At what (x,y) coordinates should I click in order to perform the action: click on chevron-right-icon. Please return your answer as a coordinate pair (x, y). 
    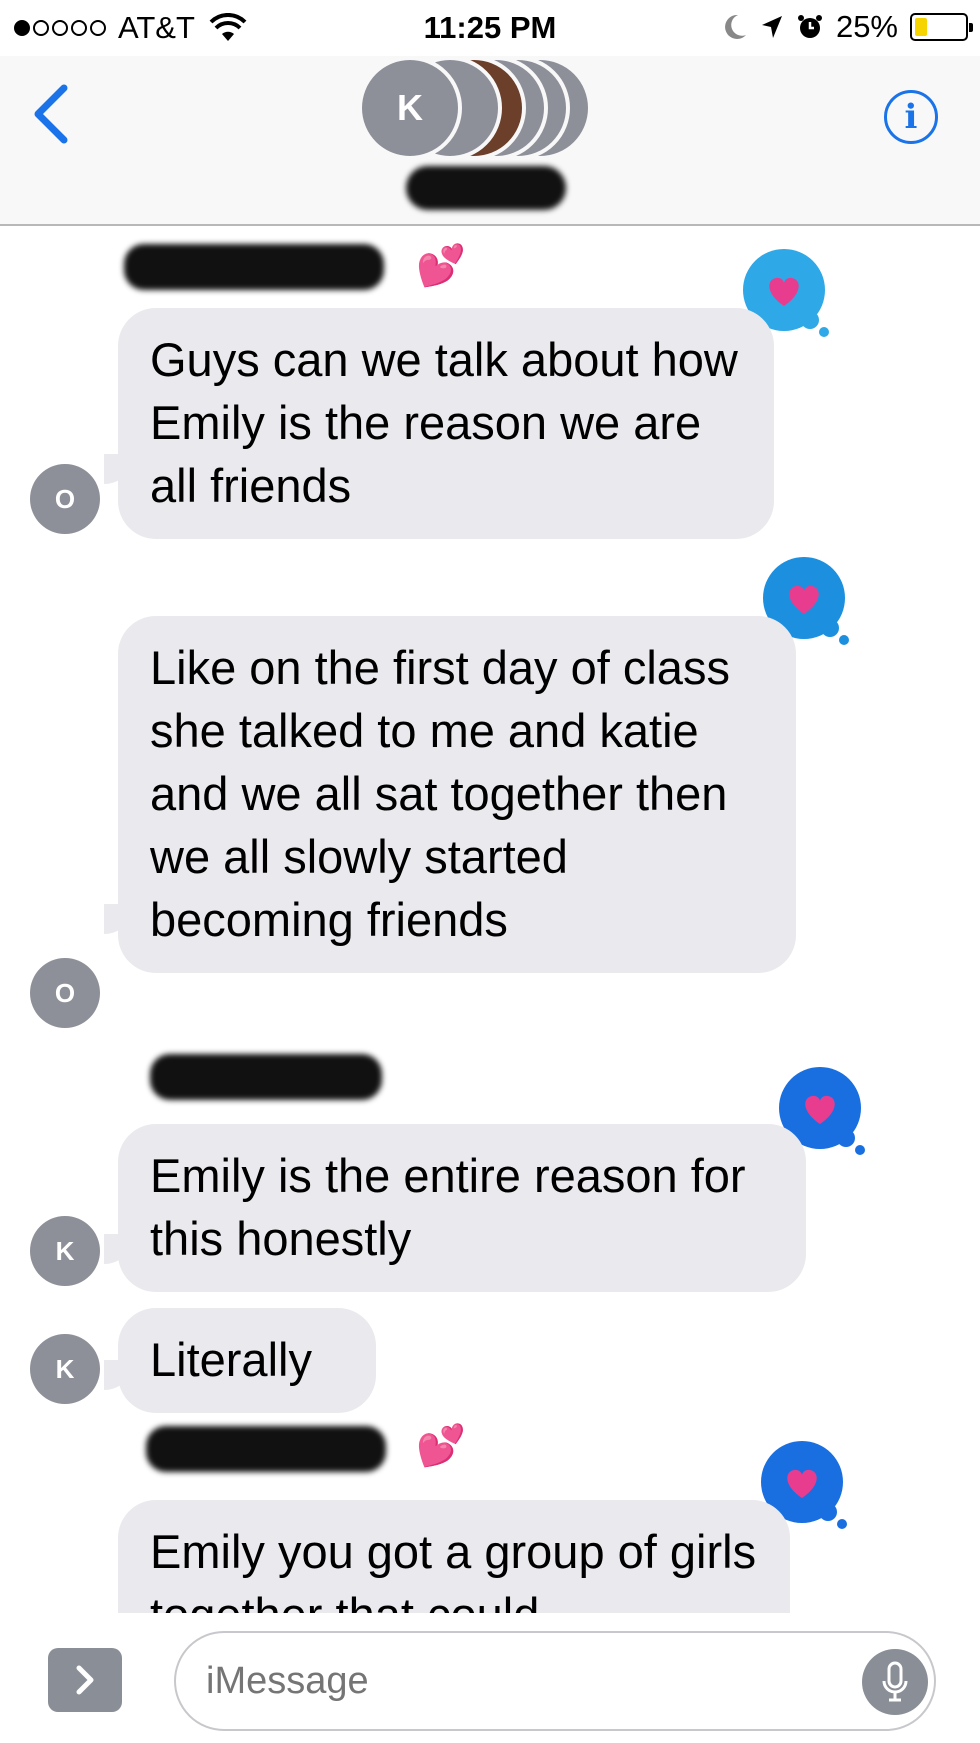
    Looking at the image, I should click on (85, 1680).